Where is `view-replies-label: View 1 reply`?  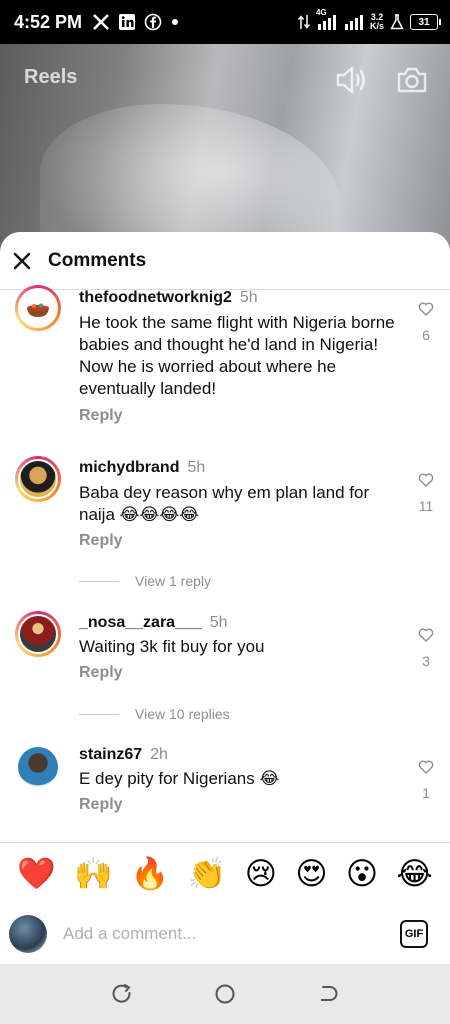
view-replies-label: View 1 reply is located at coordinates (173, 581).